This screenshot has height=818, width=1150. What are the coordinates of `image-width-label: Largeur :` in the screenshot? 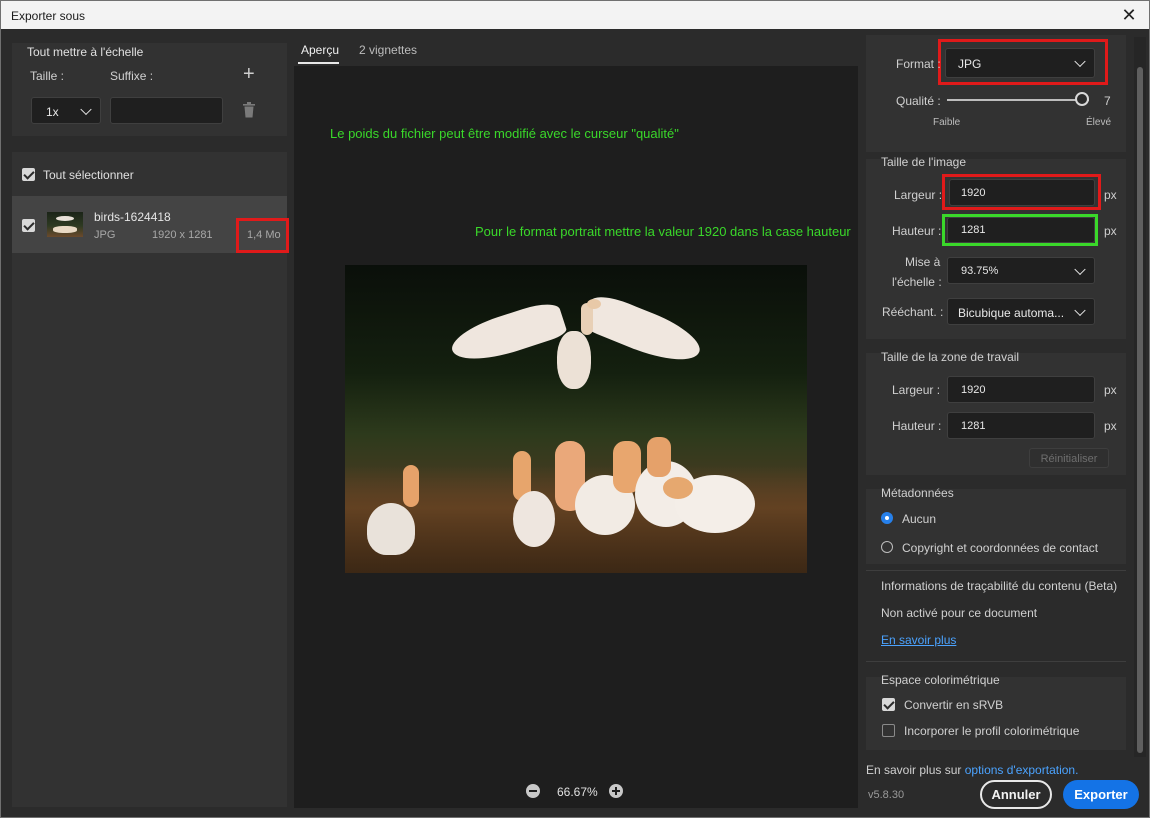 It's located at (918, 195).